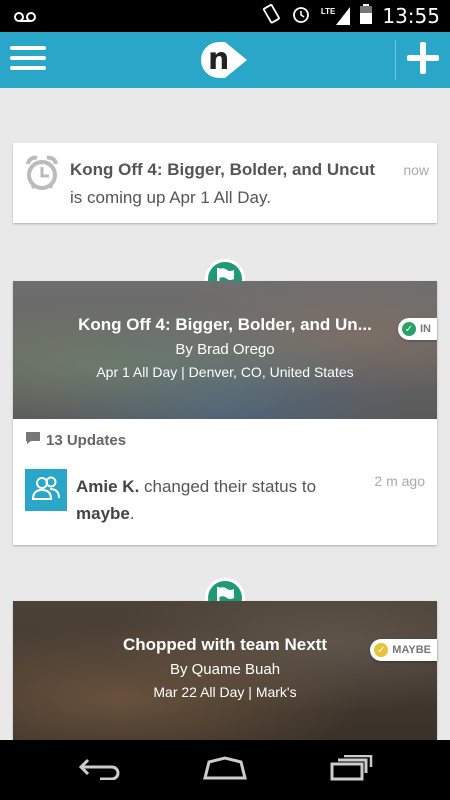 The width and height of the screenshot is (450, 800). What do you see at coordinates (366, 16) in the screenshot?
I see `battery-icon` at bounding box center [366, 16].